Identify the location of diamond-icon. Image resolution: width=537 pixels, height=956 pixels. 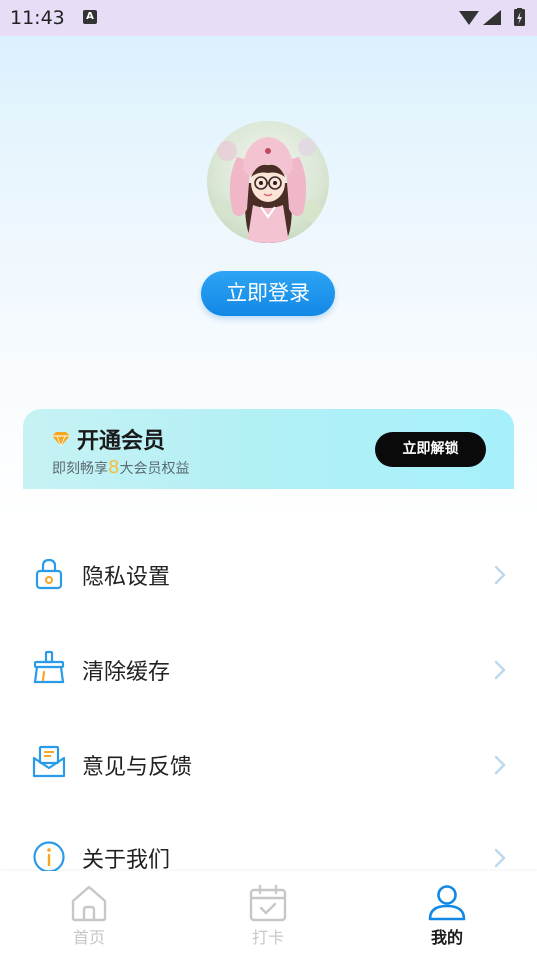
(61, 439).